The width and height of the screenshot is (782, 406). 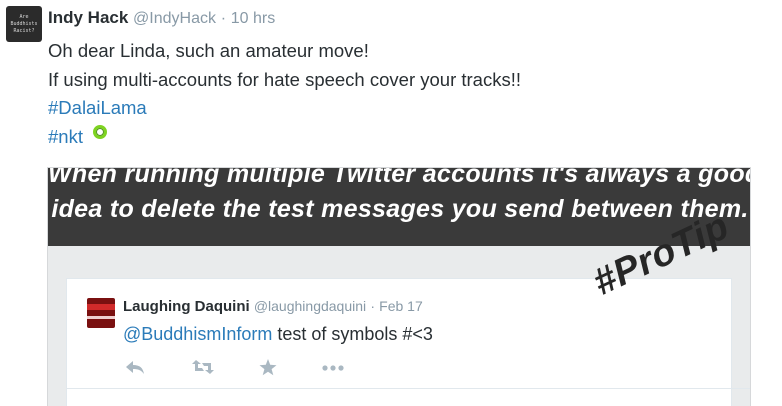 I want to click on tweet-header: Indy Hack @IndyHack · 10 hrs, so click(x=161, y=18).